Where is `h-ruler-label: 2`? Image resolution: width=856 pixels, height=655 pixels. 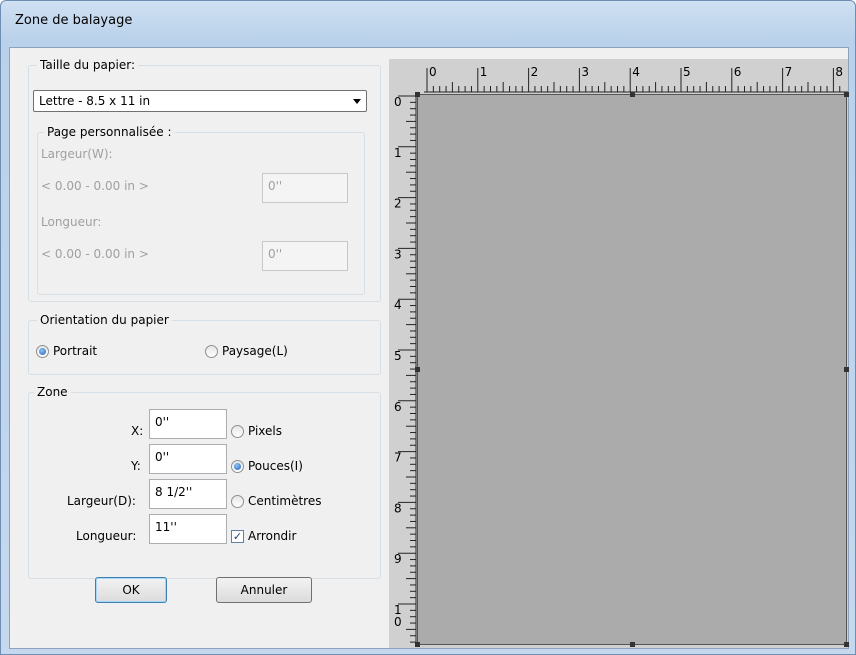 h-ruler-label: 2 is located at coordinates (535, 72).